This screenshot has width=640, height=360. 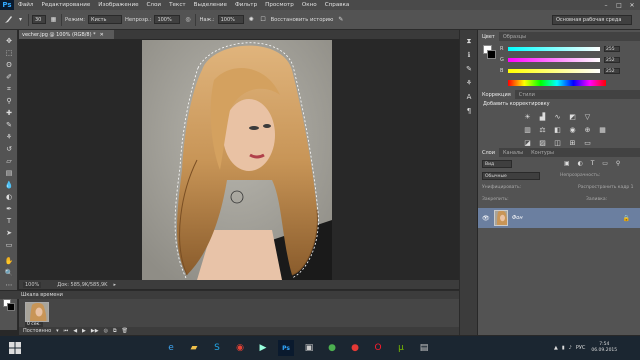 I want to click on timeline-title: Шкала времени, so click(x=42, y=295).